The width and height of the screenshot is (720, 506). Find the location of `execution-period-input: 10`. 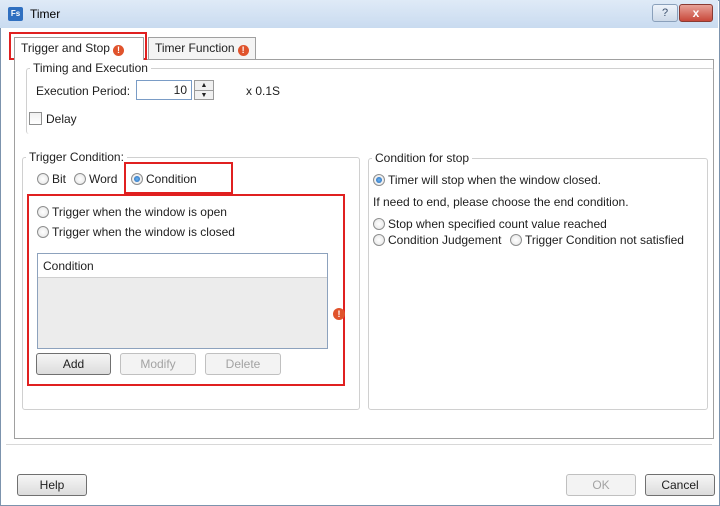

execution-period-input: 10 is located at coordinates (164, 90).